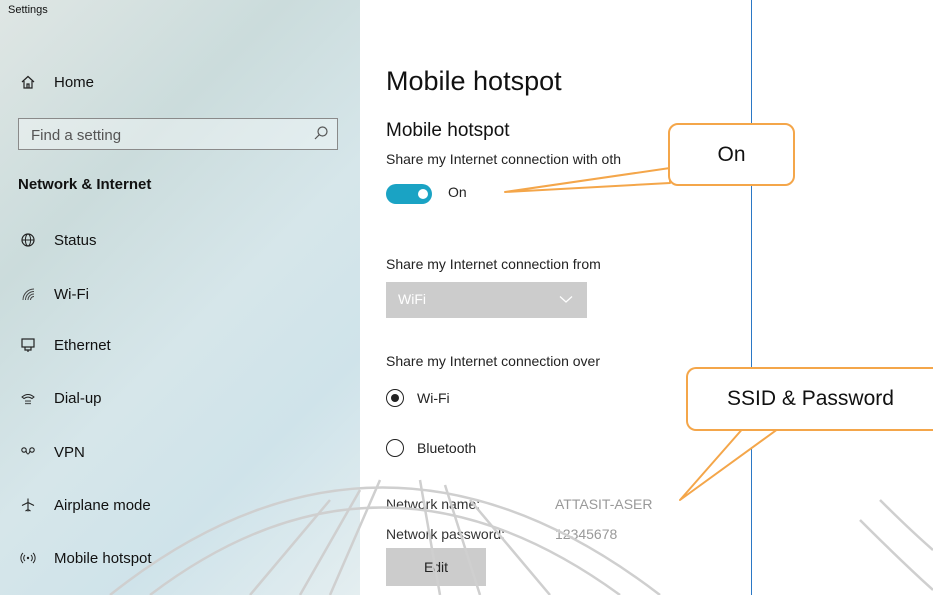 Image resolution: width=933 pixels, height=595 pixels. I want to click on dialup-icon, so click(28, 398).